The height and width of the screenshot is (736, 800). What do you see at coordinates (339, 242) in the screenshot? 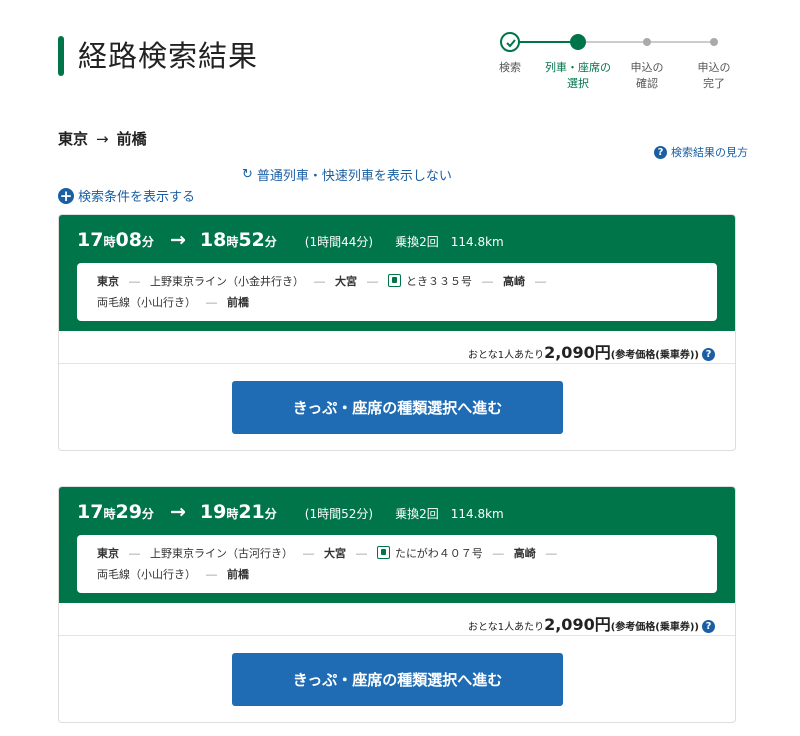
I see `duration: (1時間44分)` at bounding box center [339, 242].